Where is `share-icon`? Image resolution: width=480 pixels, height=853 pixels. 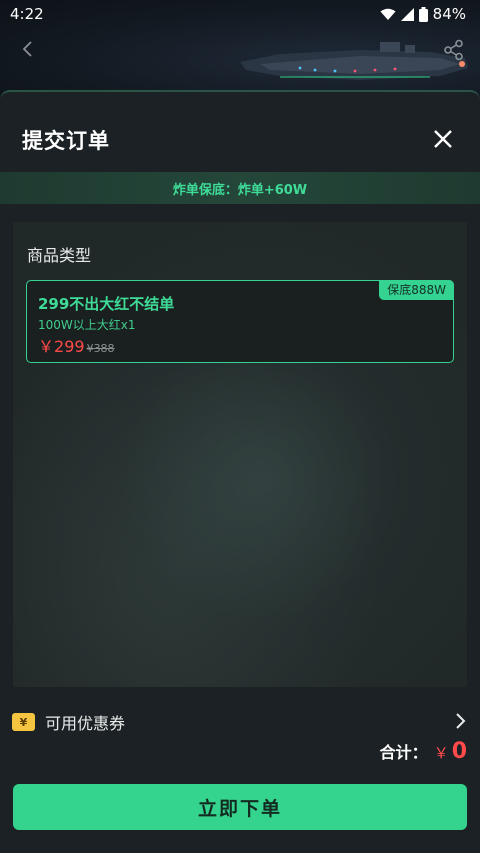 share-icon is located at coordinates (453, 50).